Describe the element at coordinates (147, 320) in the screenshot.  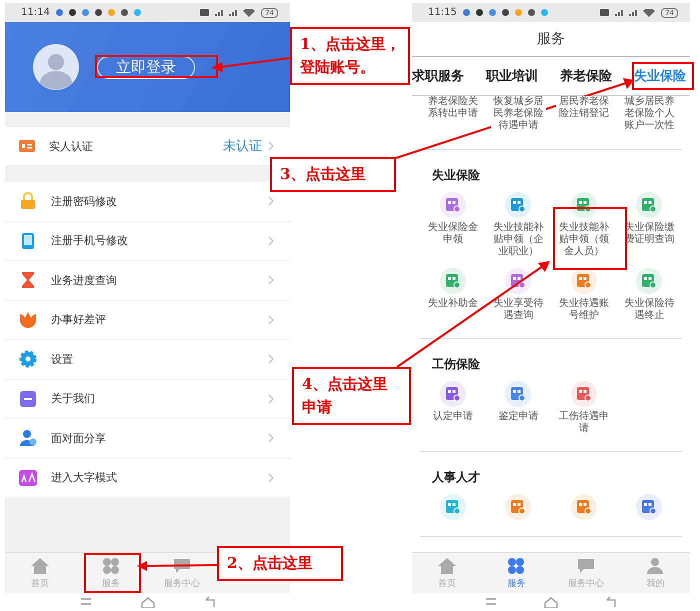
I see `menu-item: 办事好差评` at that location.